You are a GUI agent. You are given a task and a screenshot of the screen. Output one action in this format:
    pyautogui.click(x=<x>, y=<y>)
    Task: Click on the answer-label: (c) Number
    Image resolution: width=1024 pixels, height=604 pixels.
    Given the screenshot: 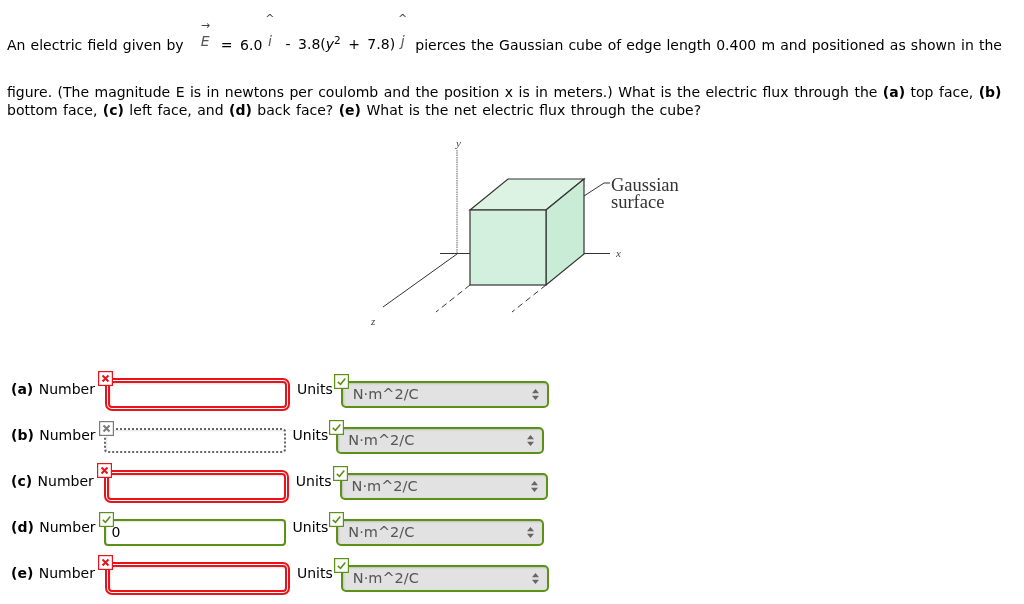 What is the action you would take?
    pyautogui.click(x=52, y=480)
    